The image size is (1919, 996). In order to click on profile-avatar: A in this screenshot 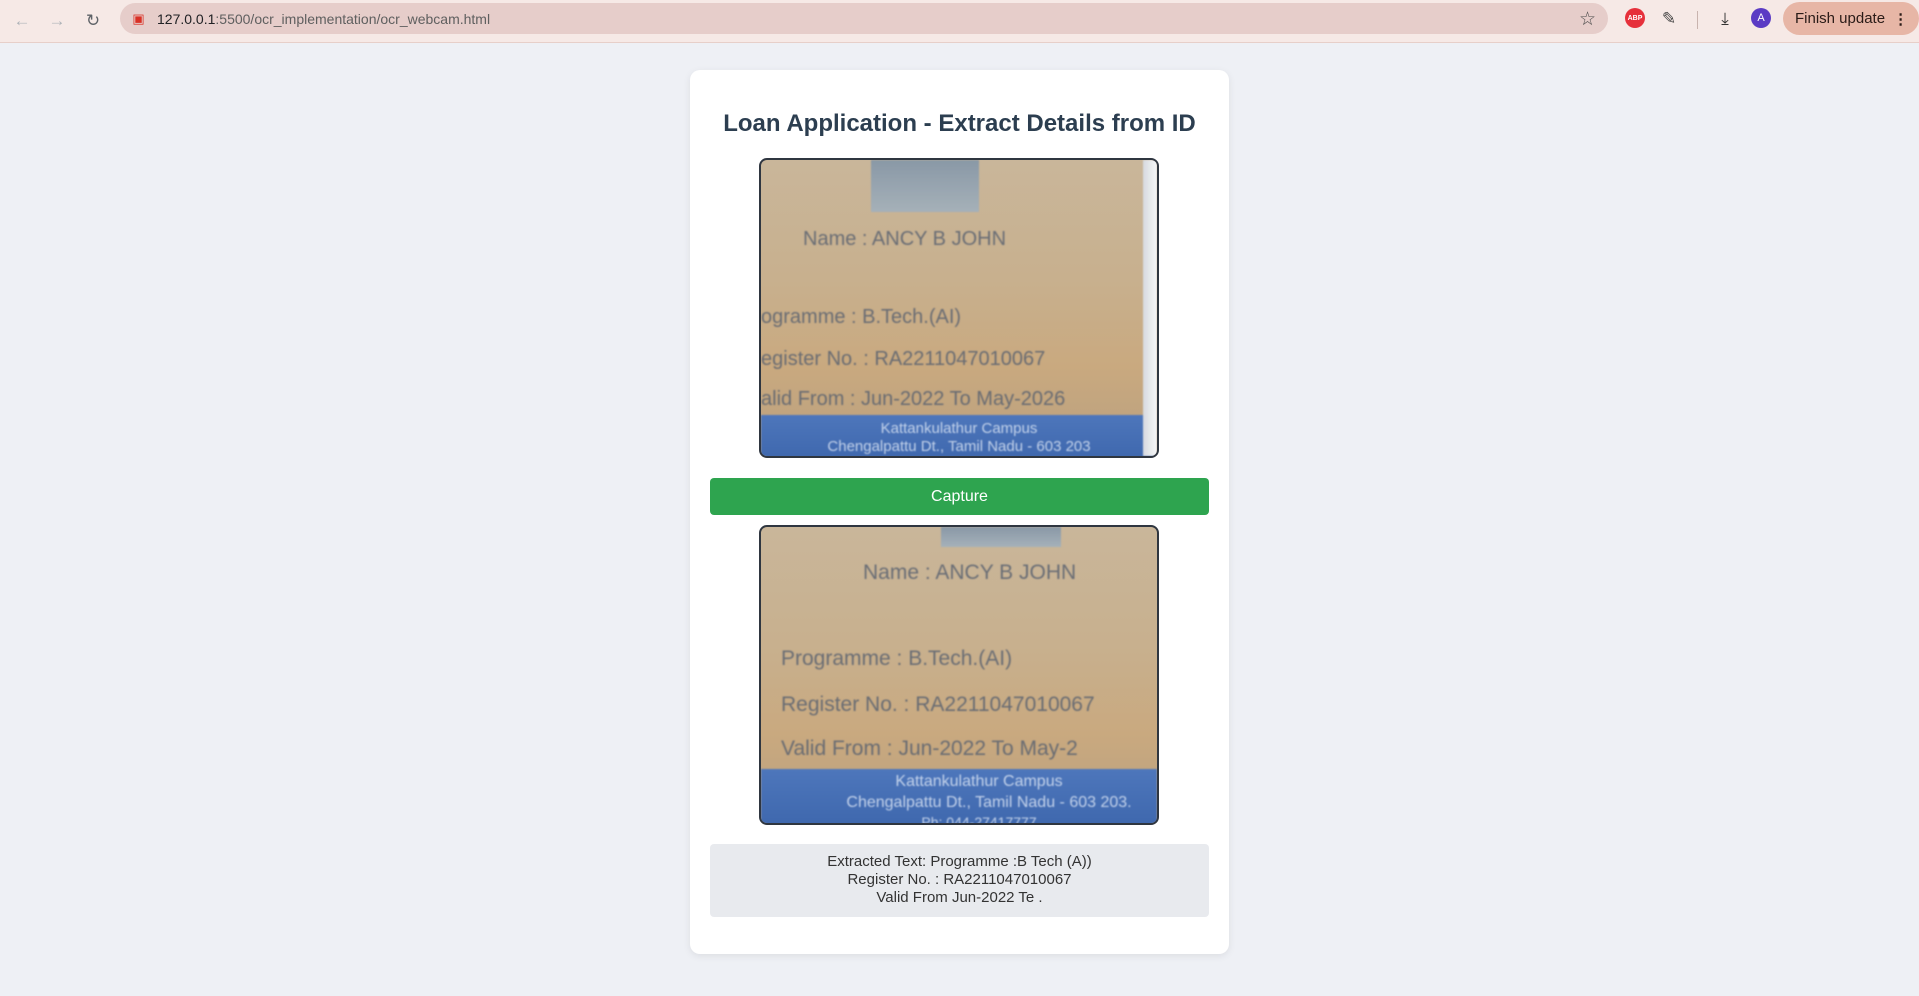, I will do `click(1761, 18)`.